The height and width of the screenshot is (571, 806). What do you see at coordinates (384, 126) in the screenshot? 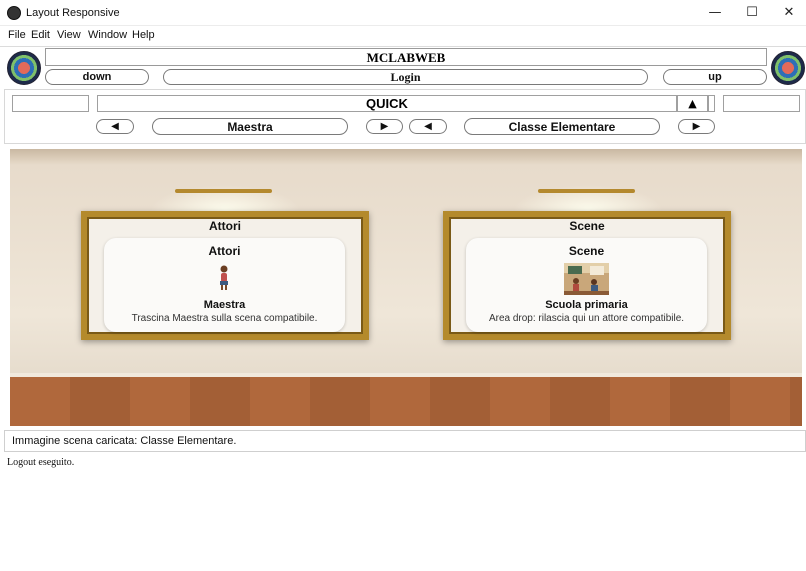
I see `role-next-button: ▶` at bounding box center [384, 126].